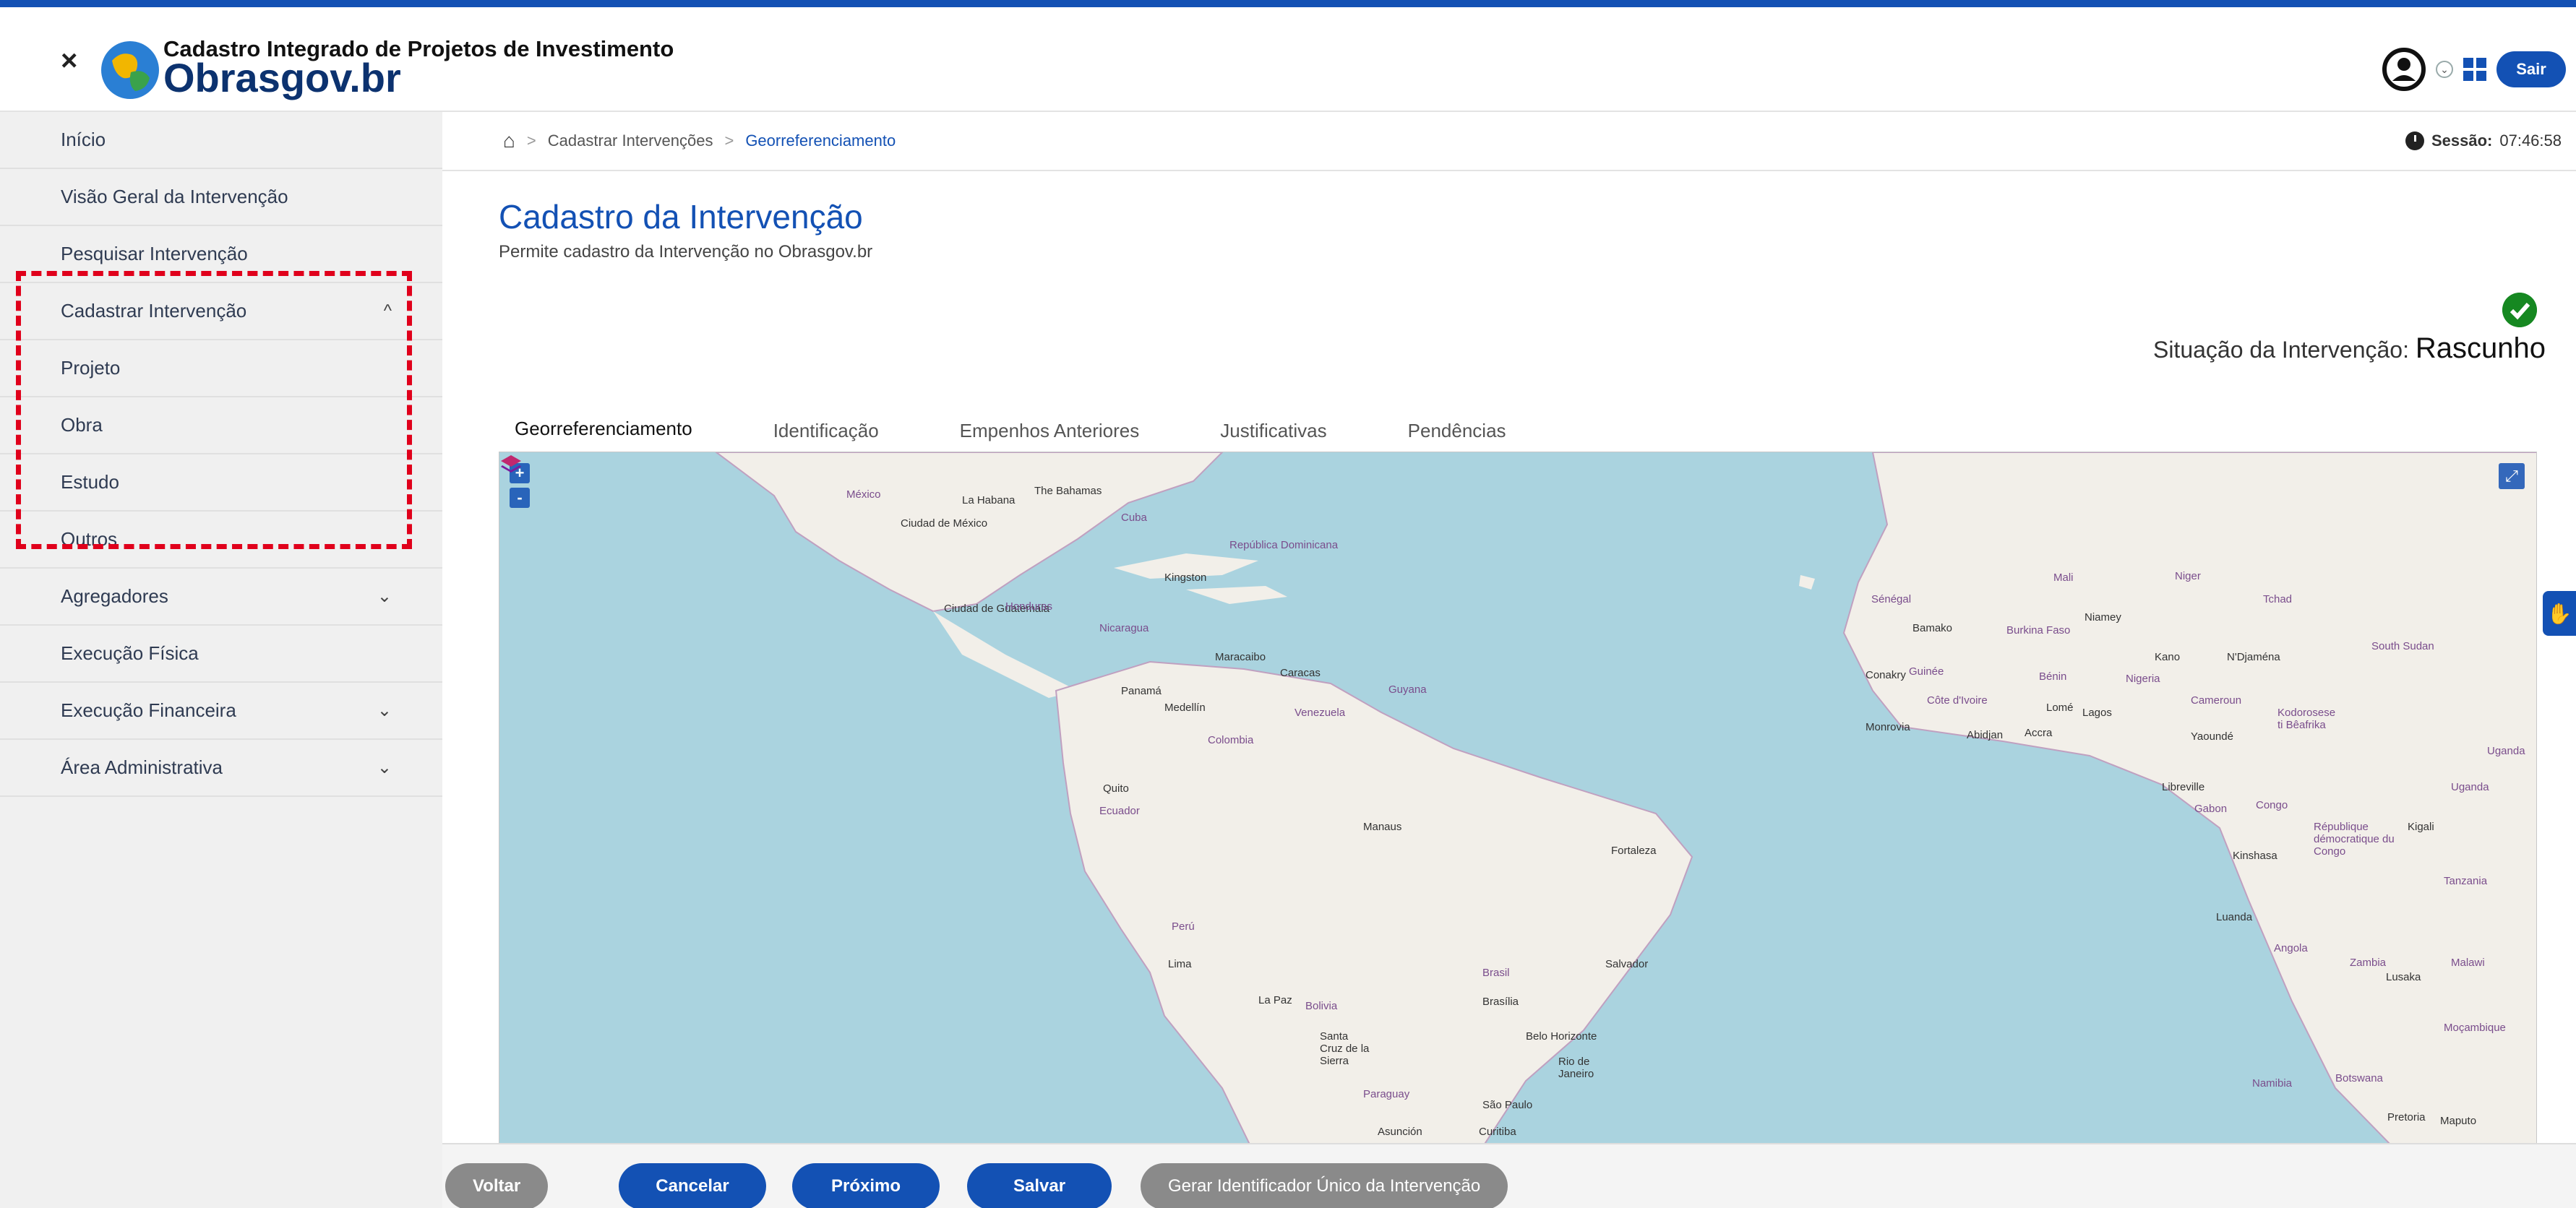  I want to click on map-label: Bamako, so click(1932, 628).